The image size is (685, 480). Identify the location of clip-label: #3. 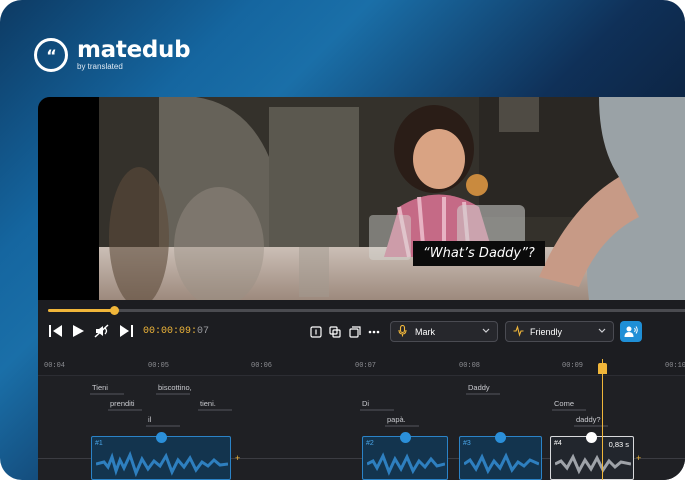
(467, 443).